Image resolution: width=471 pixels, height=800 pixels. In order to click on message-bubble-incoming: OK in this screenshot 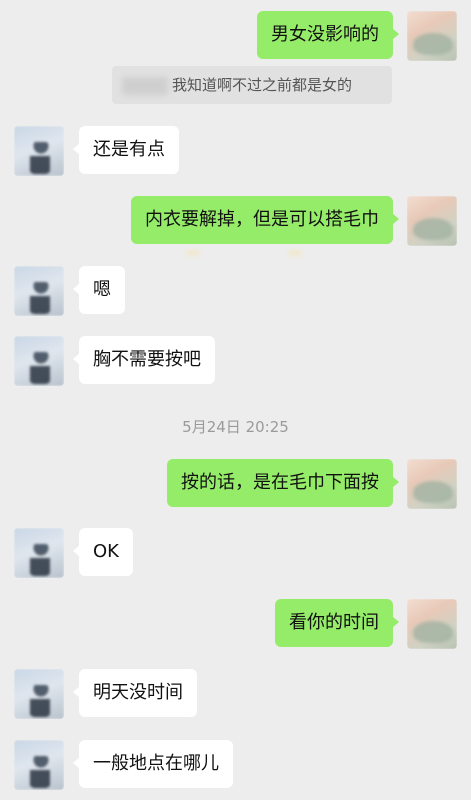, I will do `click(103, 552)`.